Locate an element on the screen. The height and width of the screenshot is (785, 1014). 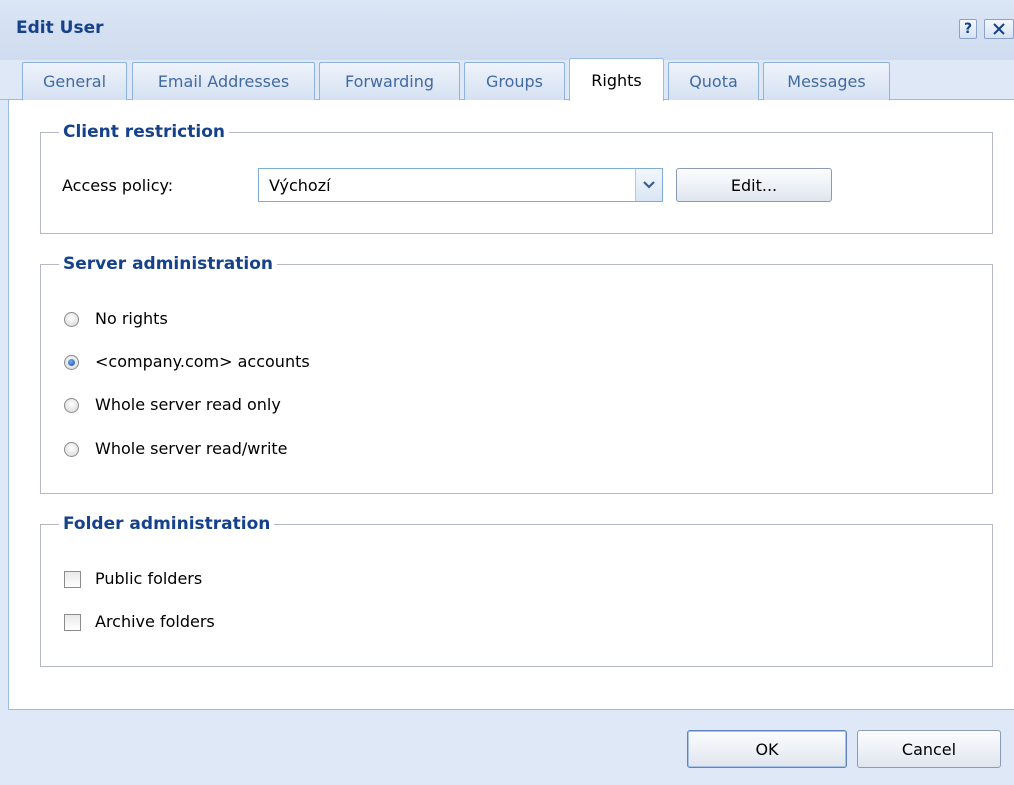
tab-email-addresses: Email Addresses is located at coordinates (223, 81).